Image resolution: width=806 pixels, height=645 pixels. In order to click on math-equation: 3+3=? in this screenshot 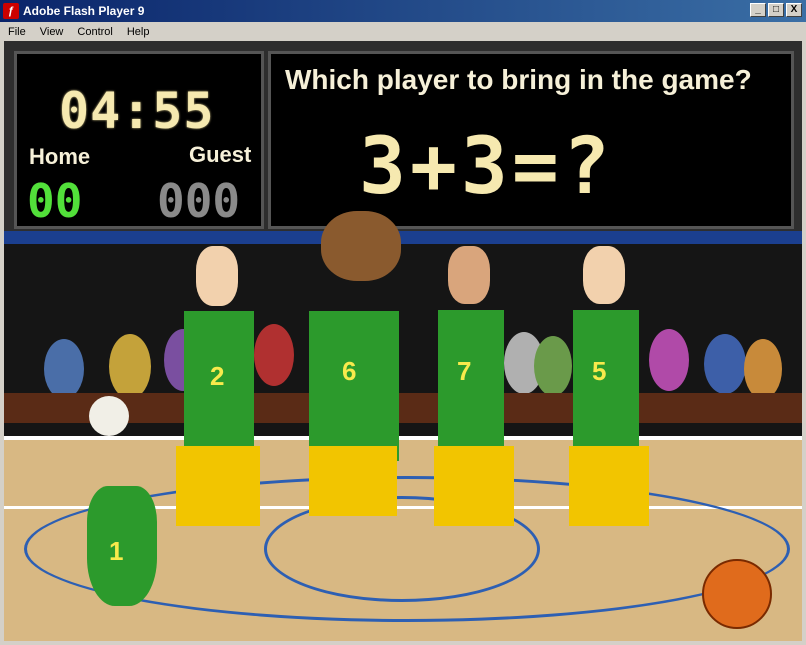, I will do `click(486, 167)`.